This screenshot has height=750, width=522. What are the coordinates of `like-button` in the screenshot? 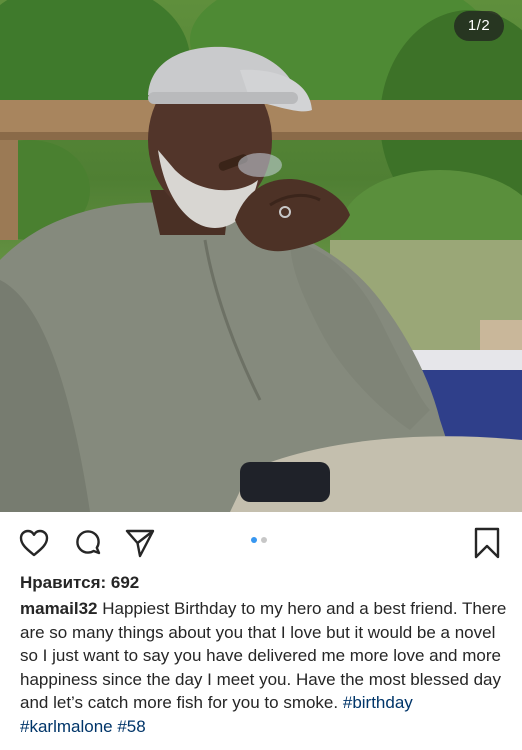 It's located at (34, 543).